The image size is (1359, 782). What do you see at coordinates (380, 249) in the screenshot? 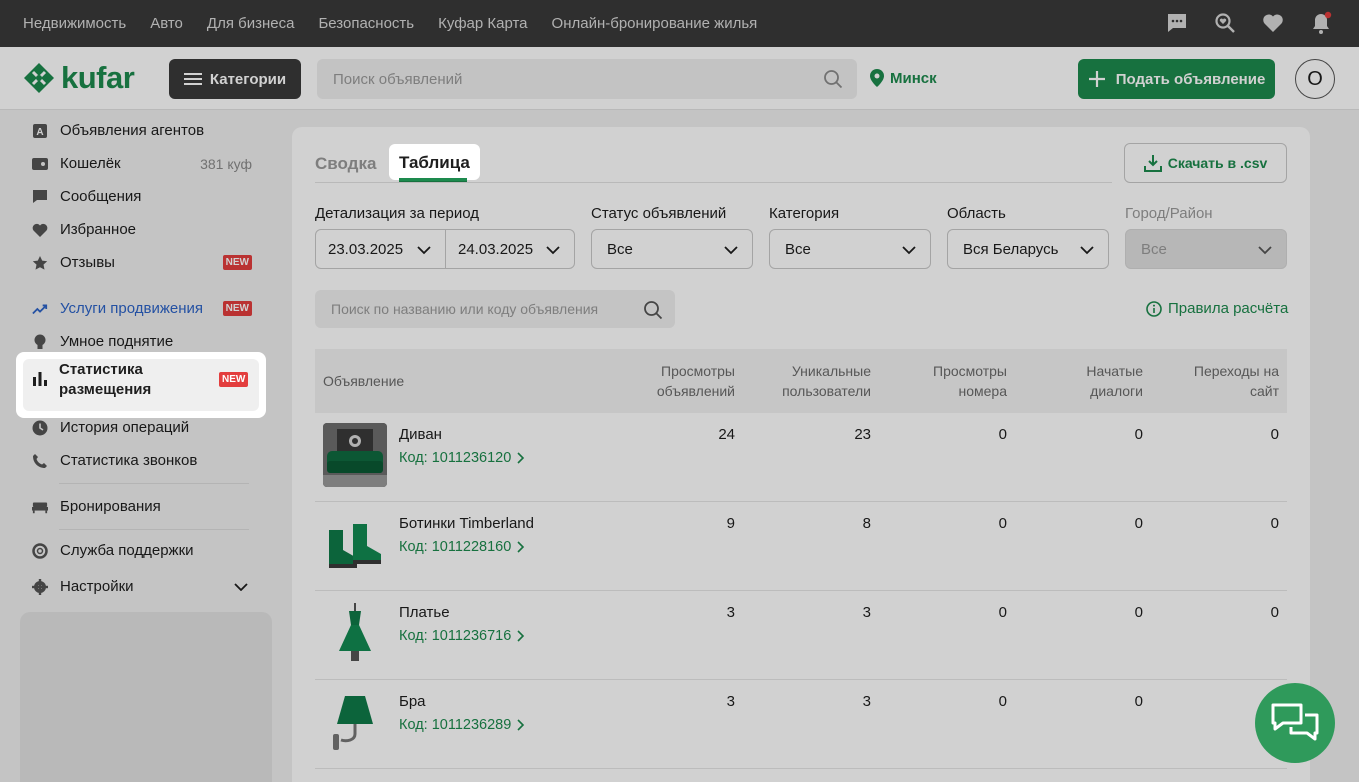
I see `date-from-select: 23.03.2025` at bounding box center [380, 249].